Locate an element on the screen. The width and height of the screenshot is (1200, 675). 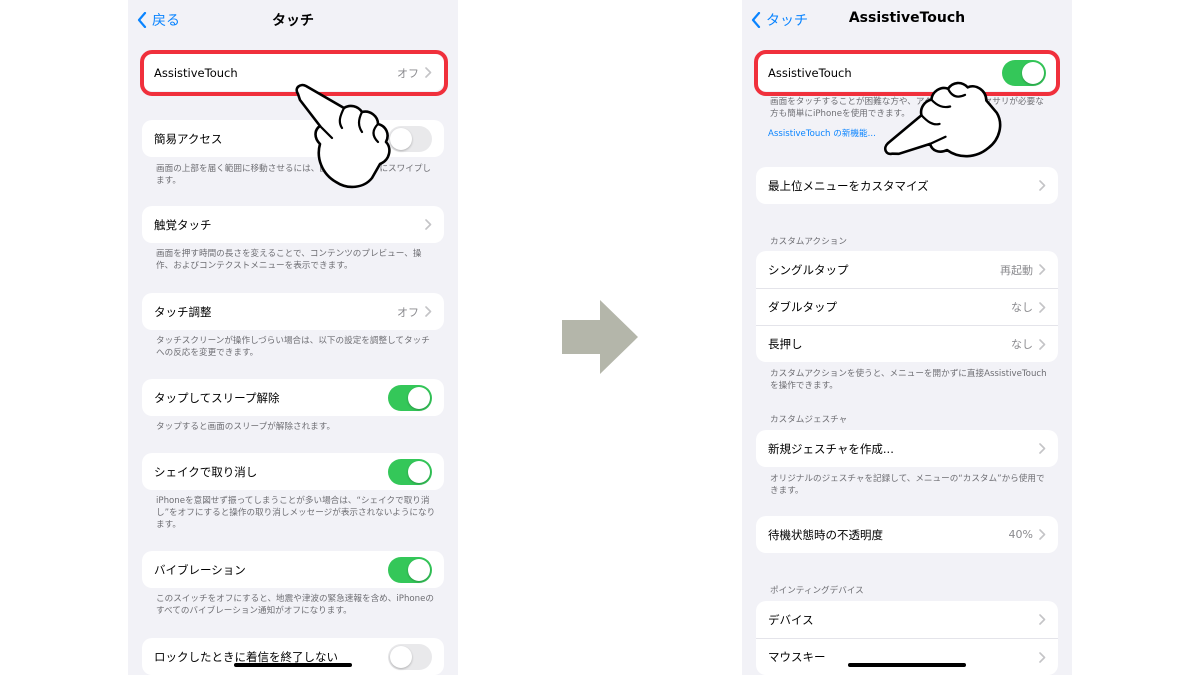
custom-gestures-footer: オリジナルのジェスチャを記録して、メニューの“カスタム”から使用できます。 is located at coordinates (907, 485).